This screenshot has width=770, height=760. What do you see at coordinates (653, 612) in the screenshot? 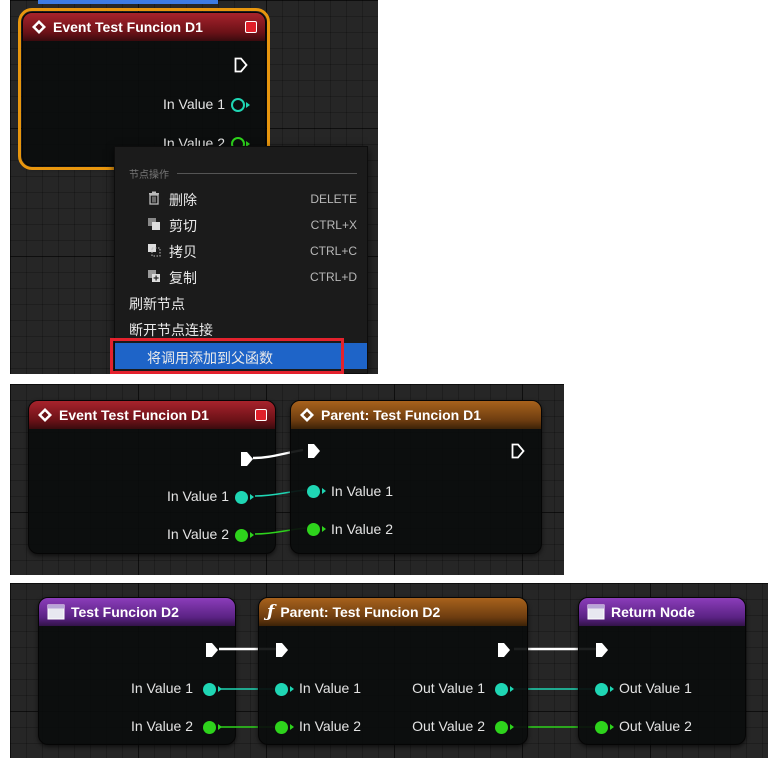
I see `node-title: Return Node` at bounding box center [653, 612].